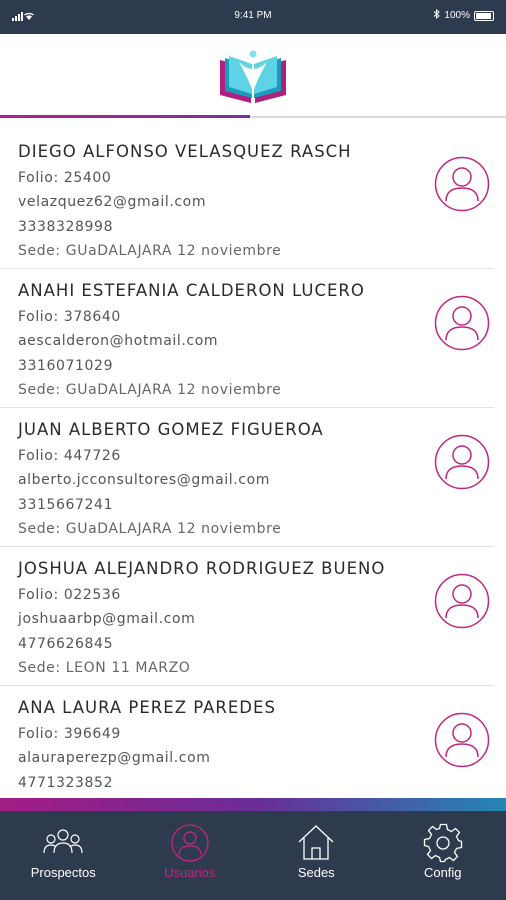  What do you see at coordinates (202, 568) in the screenshot?
I see `user-name: JOSHUA ALEJANDRO RODRIGUEZ BUENO` at bounding box center [202, 568].